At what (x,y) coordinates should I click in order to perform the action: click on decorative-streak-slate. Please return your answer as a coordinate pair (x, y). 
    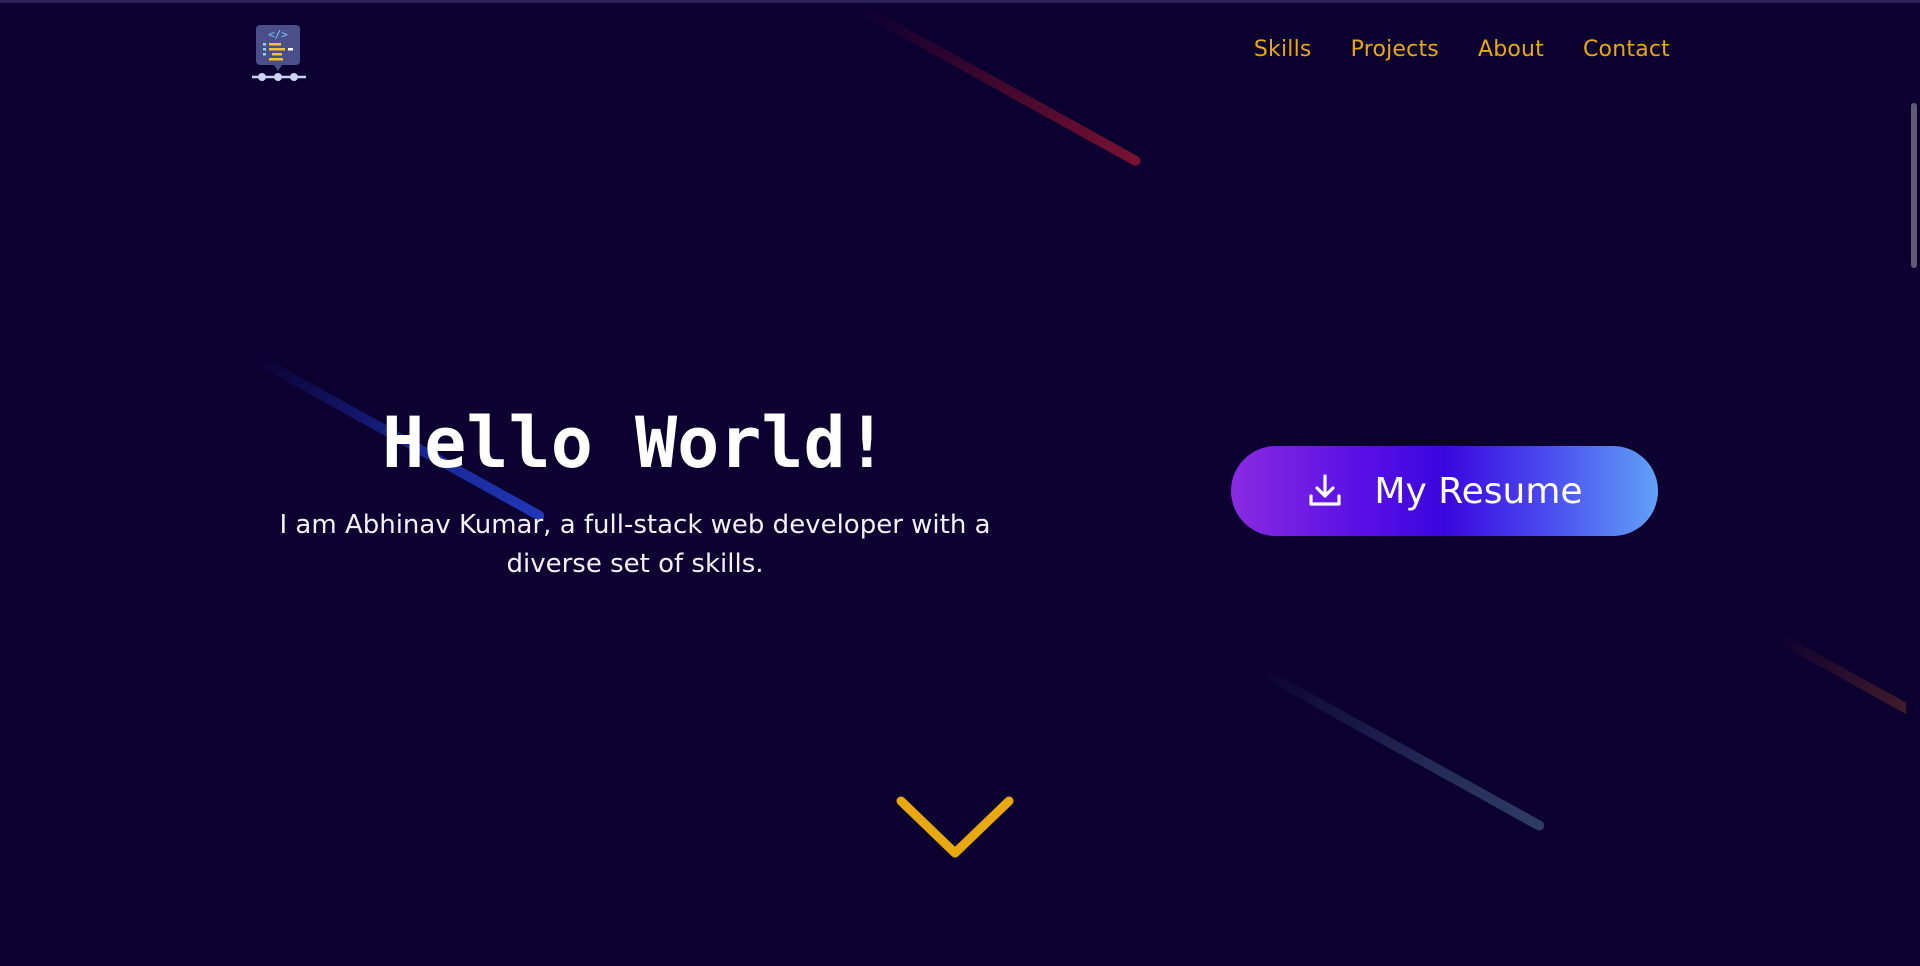
    Looking at the image, I should click on (1399, 748).